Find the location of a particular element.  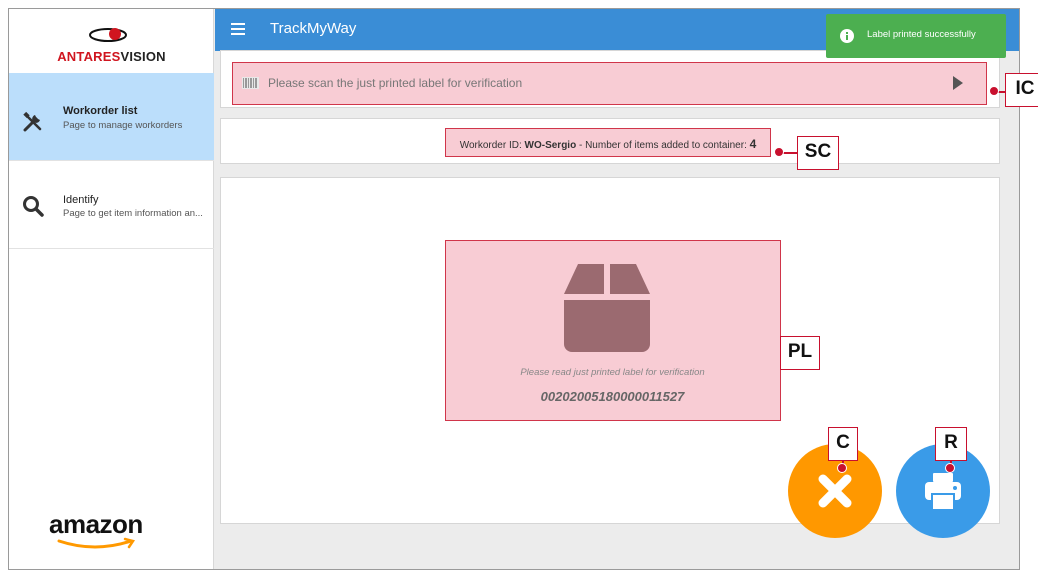

callout-ic-dot is located at coordinates (994, 91).